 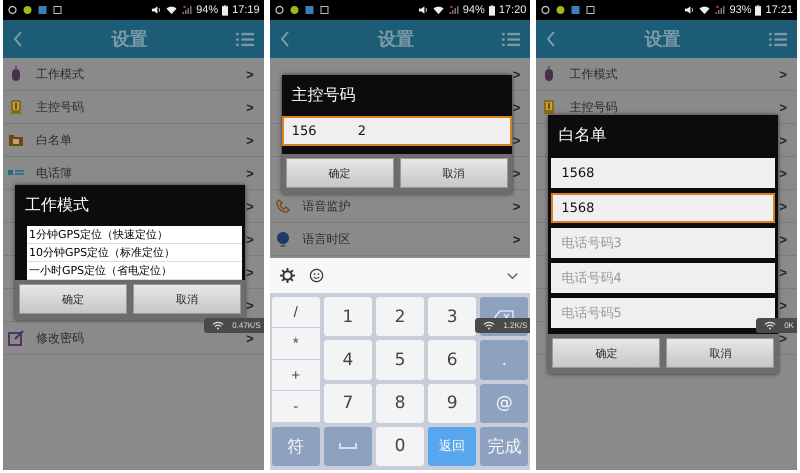 I want to click on settings-icon, so click(x=287, y=275).